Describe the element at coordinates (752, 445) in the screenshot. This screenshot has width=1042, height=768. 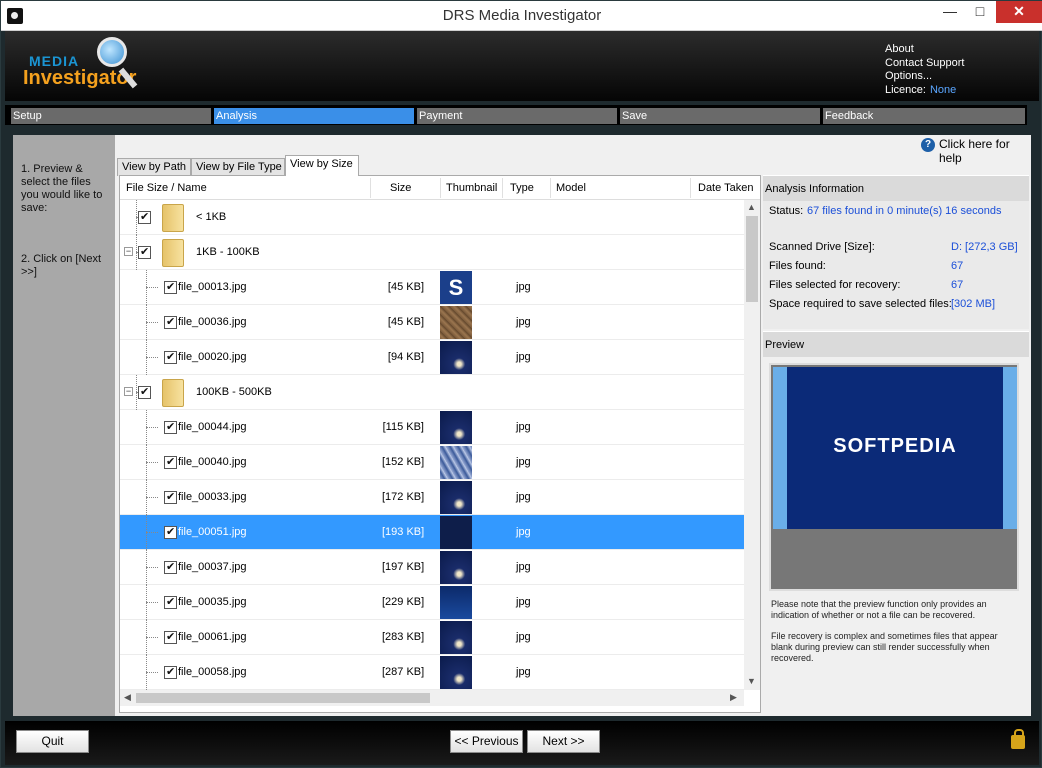
I see `vertical-scrollbar: ▲ ▼` at that location.